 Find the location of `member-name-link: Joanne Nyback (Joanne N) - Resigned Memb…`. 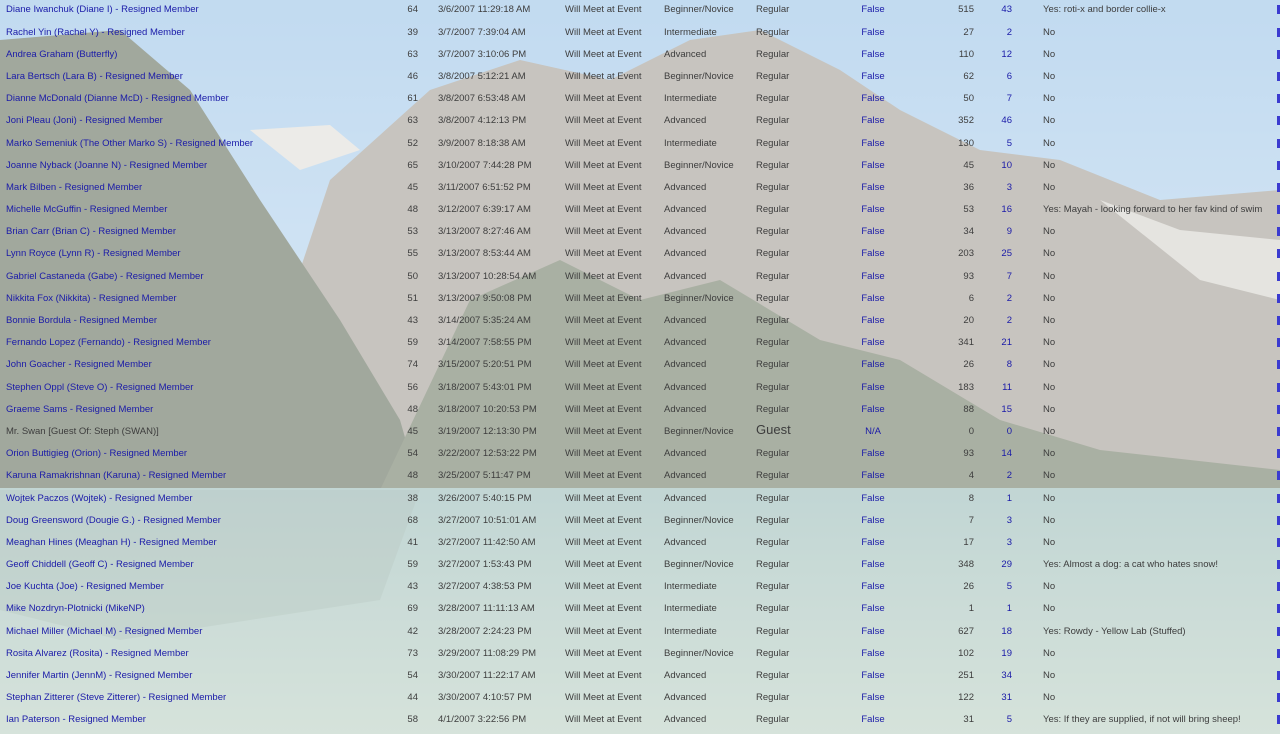

member-name-link: Joanne Nyback (Joanne N) - Resigned Memb… is located at coordinates (106, 166).